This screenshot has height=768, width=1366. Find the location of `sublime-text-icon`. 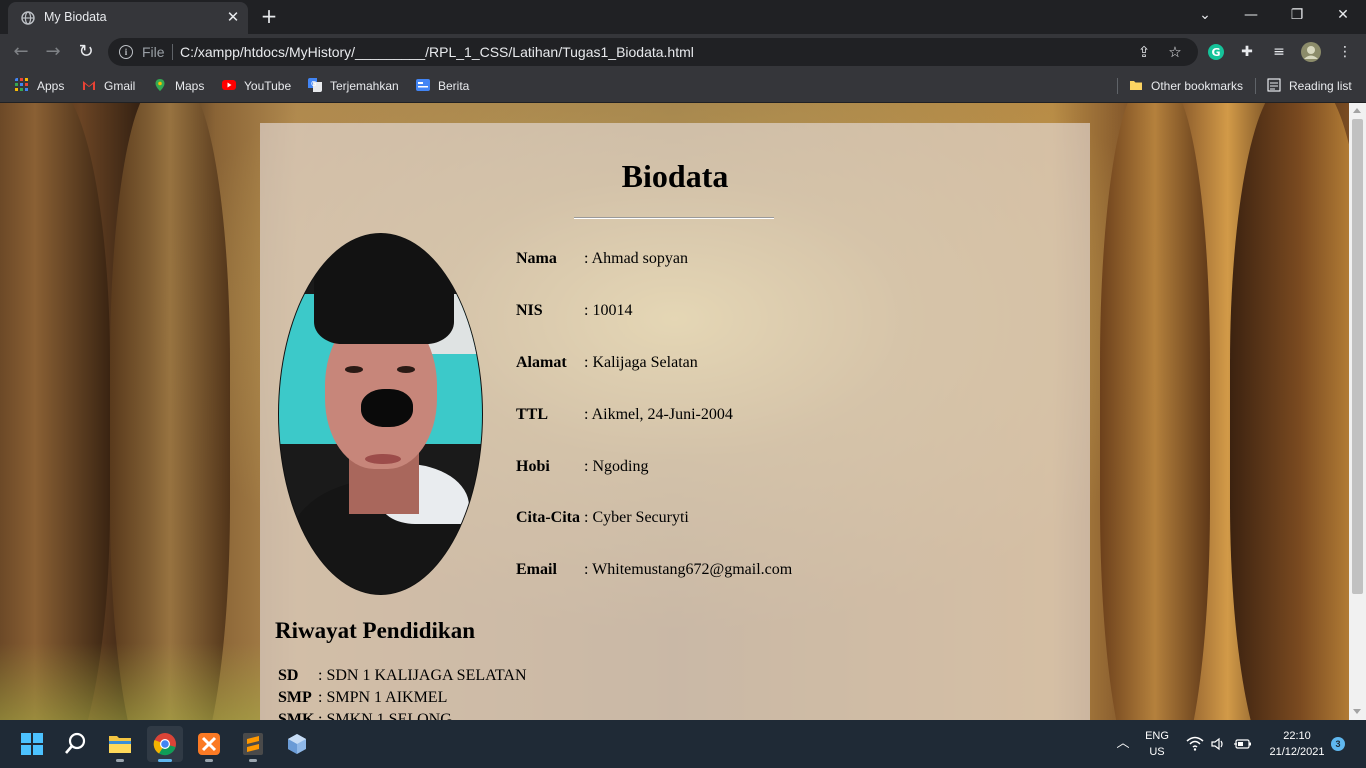

sublime-text-icon is located at coordinates (253, 744).